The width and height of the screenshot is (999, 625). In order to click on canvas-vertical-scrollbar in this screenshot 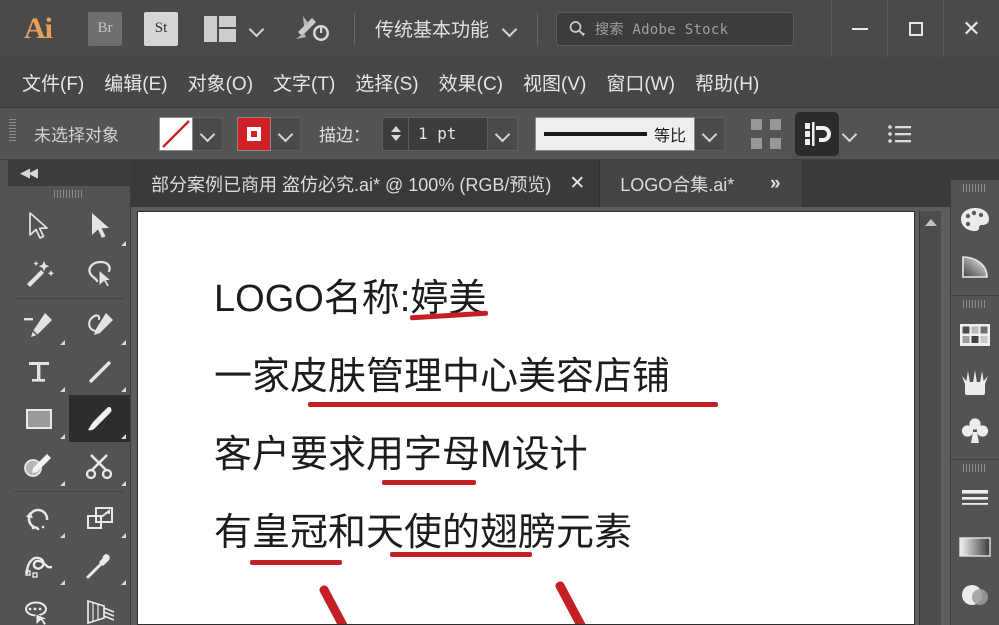, I will do `click(930, 418)`.